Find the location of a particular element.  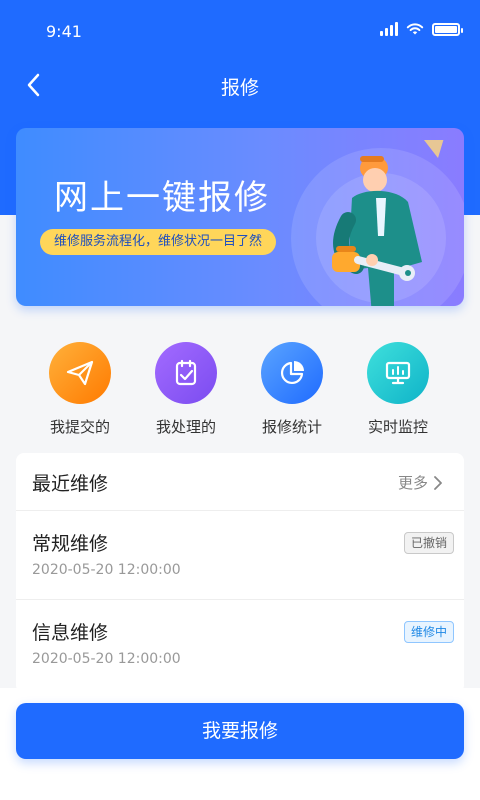

banner-title: 网上一键报修 is located at coordinates (162, 198).